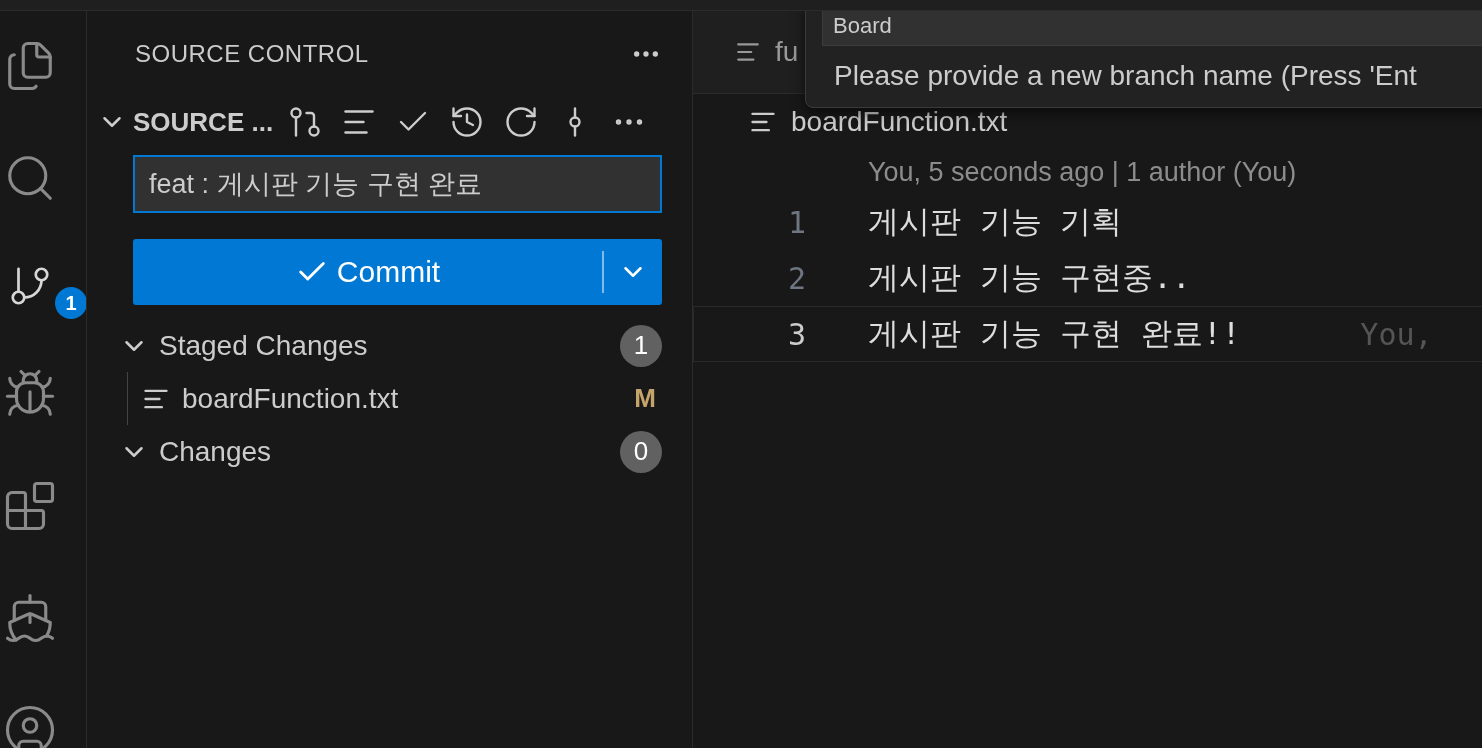 The height and width of the screenshot is (748, 1482). Describe the element at coordinates (30, 725) in the screenshot. I see `account-icon` at that location.